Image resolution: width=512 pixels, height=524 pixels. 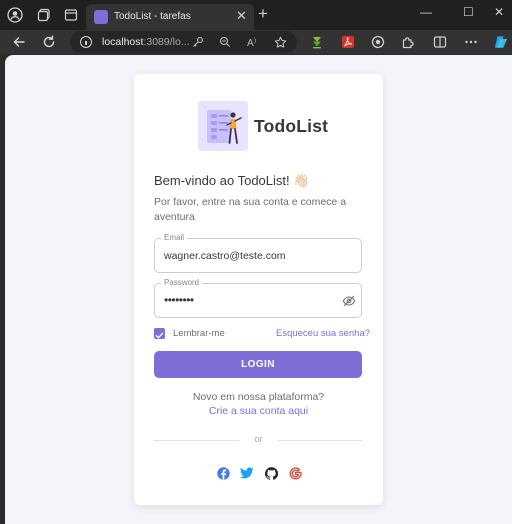 I want to click on signup-question: Novo em nossa plataforma?, so click(x=258, y=397).